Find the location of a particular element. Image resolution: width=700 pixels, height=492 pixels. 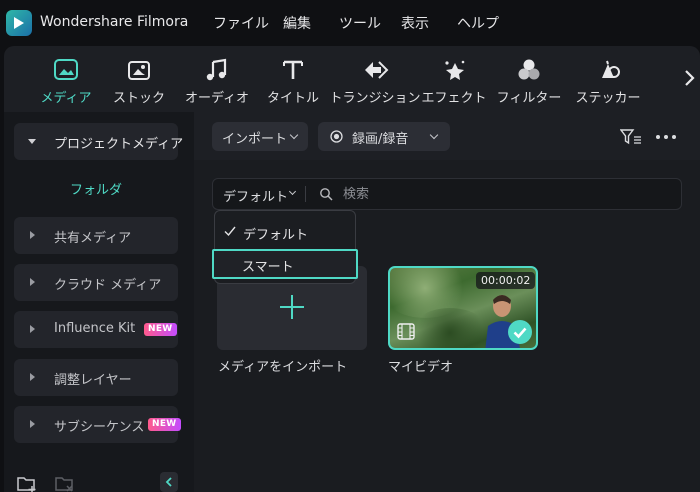

record-button: 録画/録音 is located at coordinates (384, 136).